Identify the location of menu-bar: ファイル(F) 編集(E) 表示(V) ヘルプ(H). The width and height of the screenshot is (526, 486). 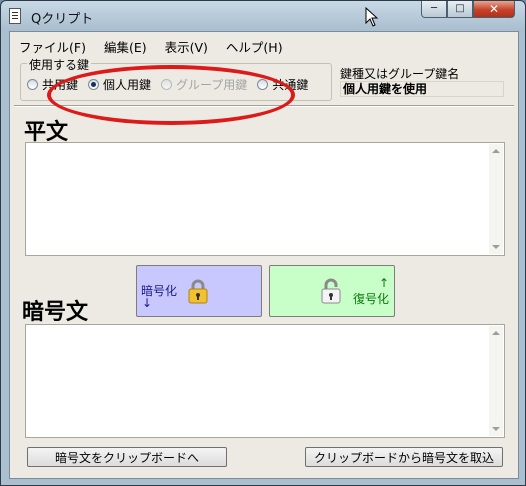
(264, 45).